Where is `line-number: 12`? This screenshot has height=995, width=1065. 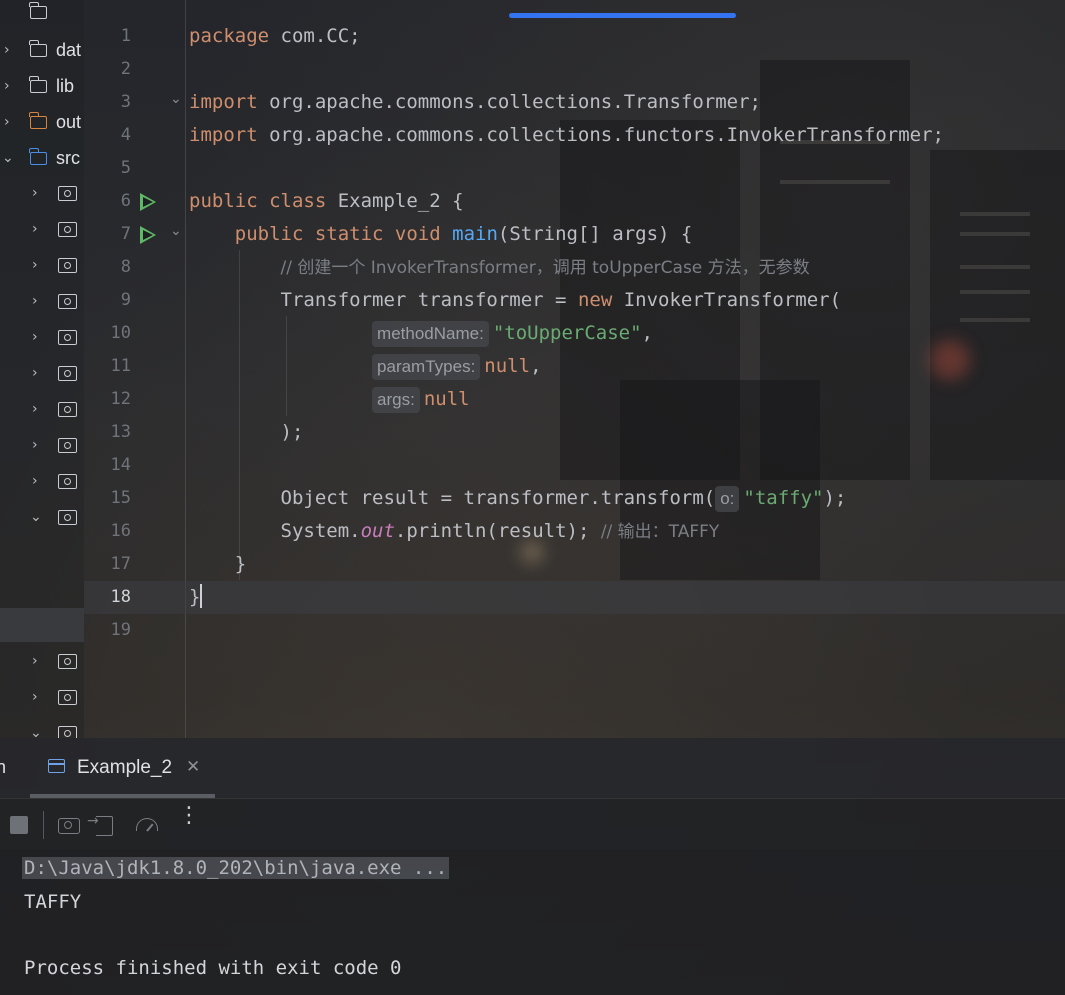 line-number: 12 is located at coordinates (120, 399).